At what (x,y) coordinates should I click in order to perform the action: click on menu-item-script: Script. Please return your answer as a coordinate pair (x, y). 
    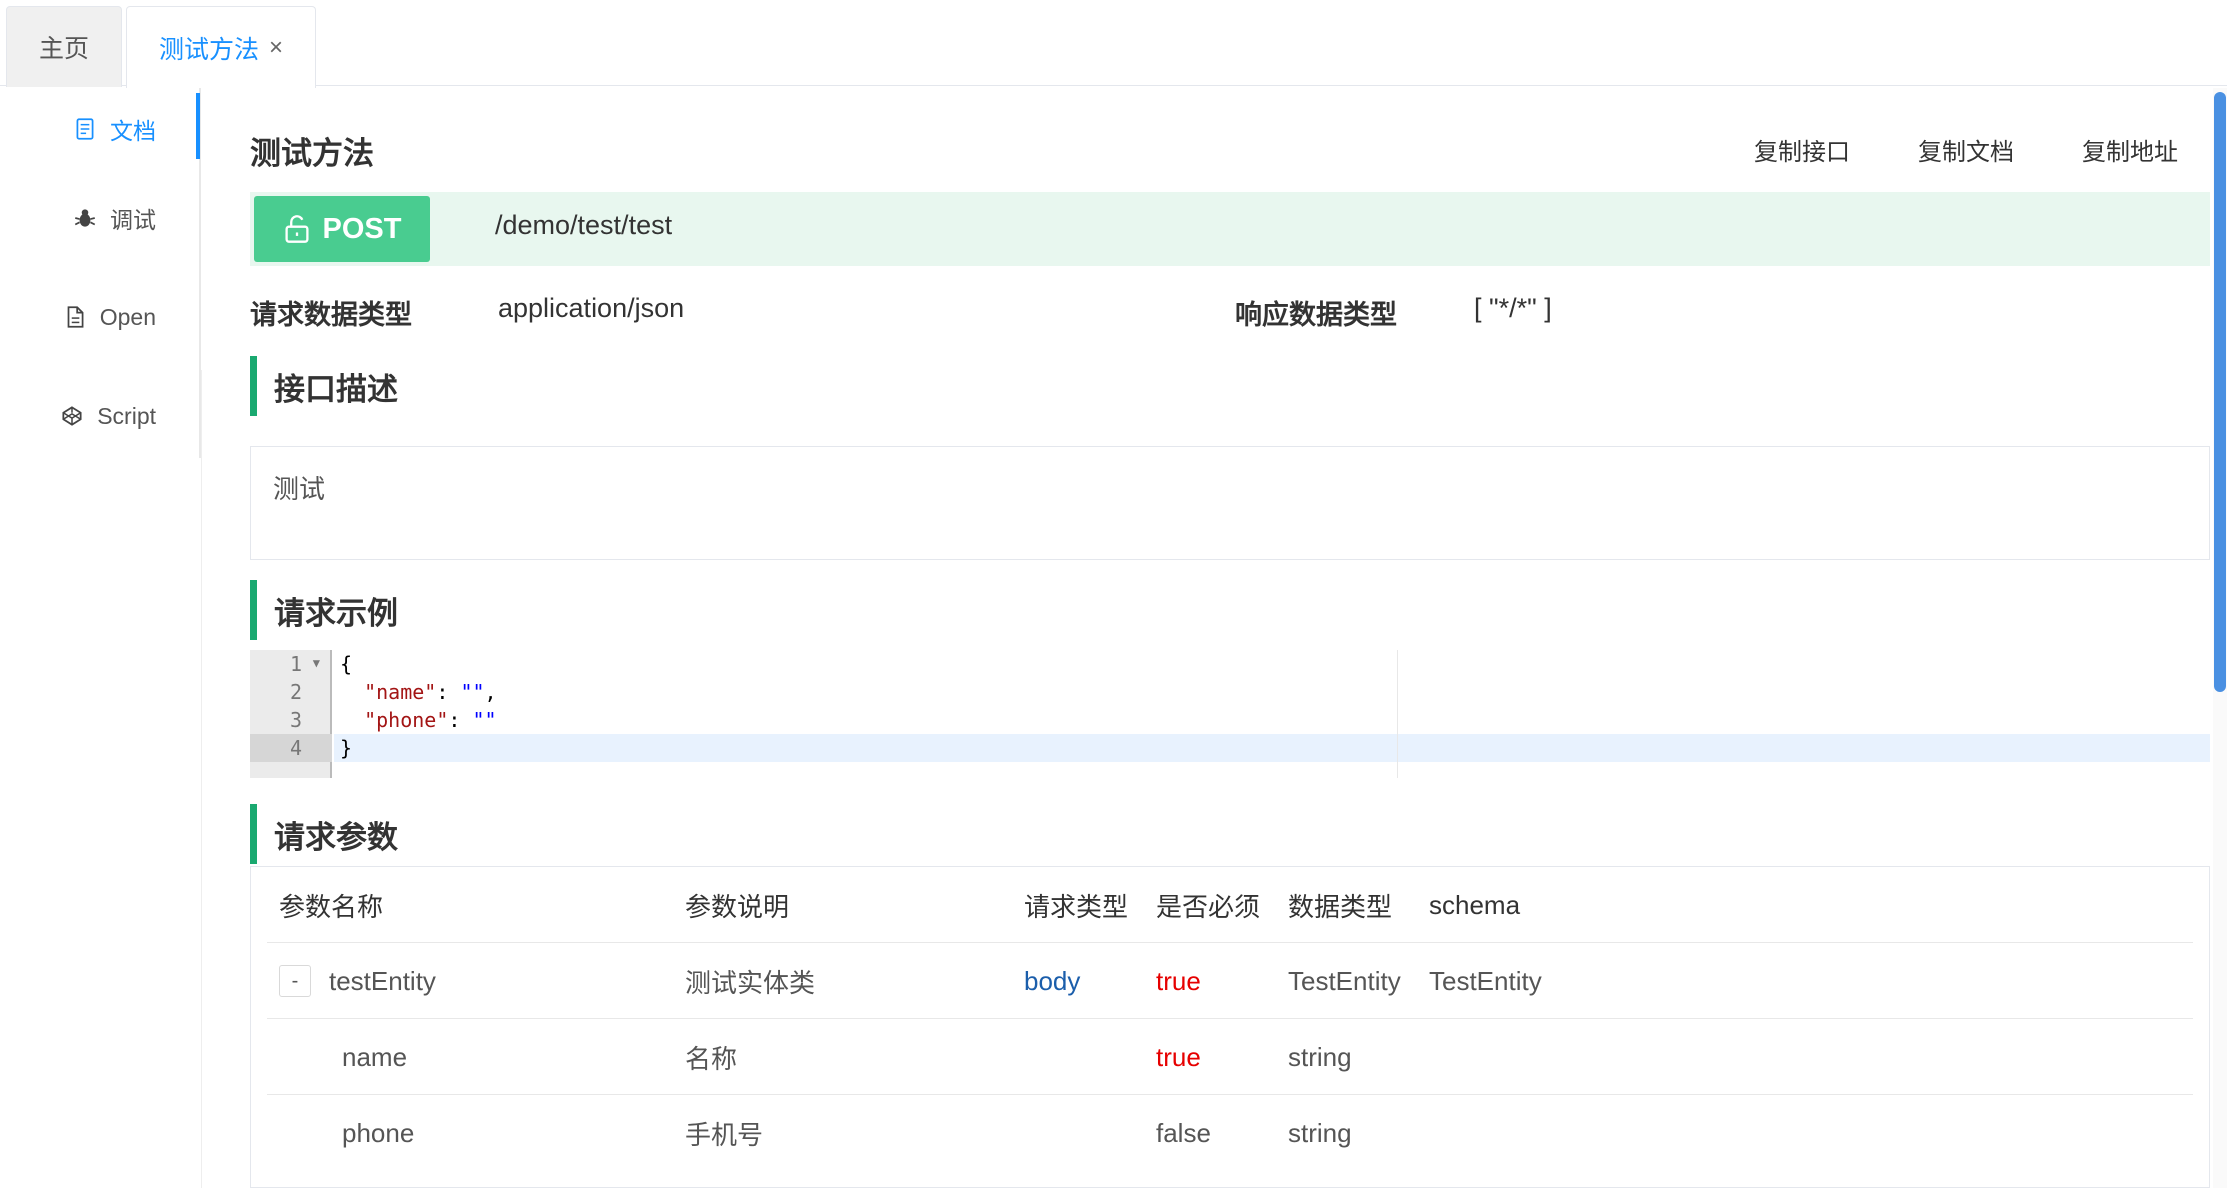
    Looking at the image, I should click on (98, 416).